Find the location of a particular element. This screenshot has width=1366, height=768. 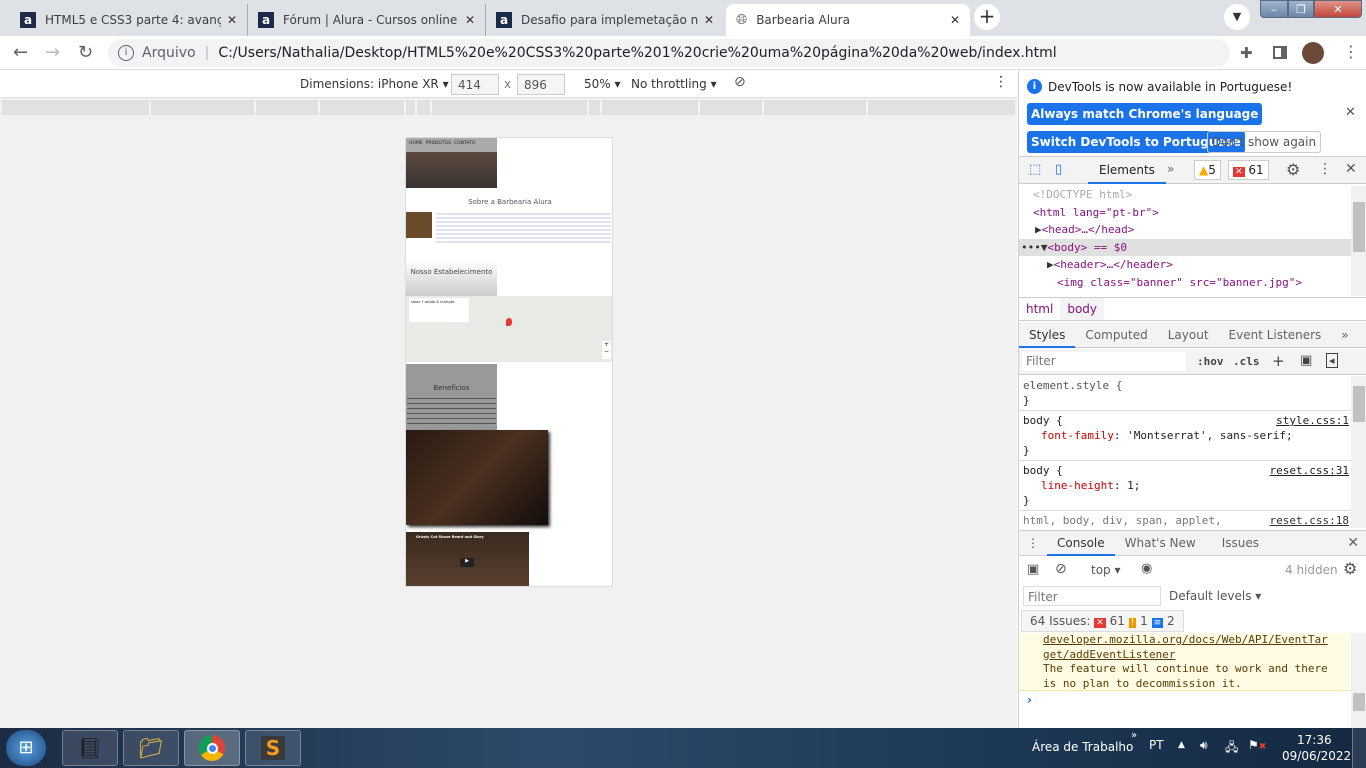

cls-toggle: .cls is located at coordinates (1246, 361).